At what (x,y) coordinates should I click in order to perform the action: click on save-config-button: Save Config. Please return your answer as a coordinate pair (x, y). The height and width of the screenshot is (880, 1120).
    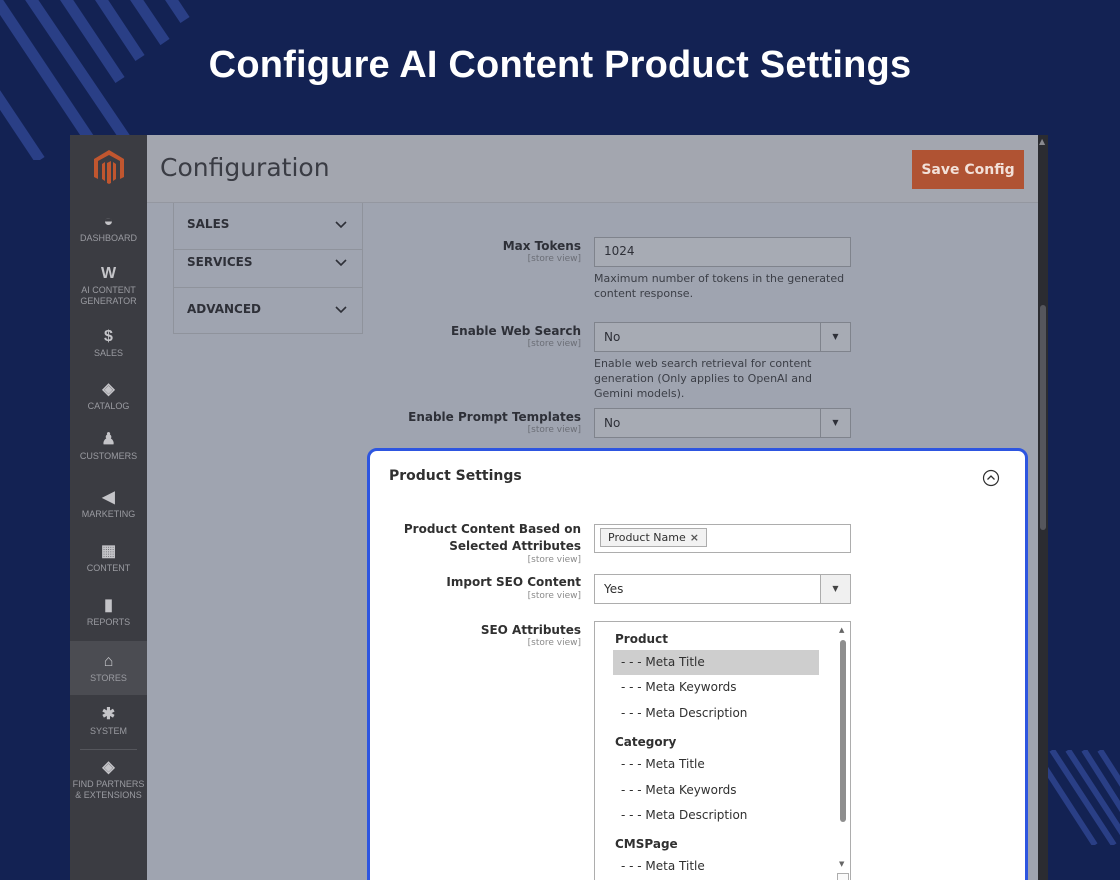
    Looking at the image, I should click on (968, 169).